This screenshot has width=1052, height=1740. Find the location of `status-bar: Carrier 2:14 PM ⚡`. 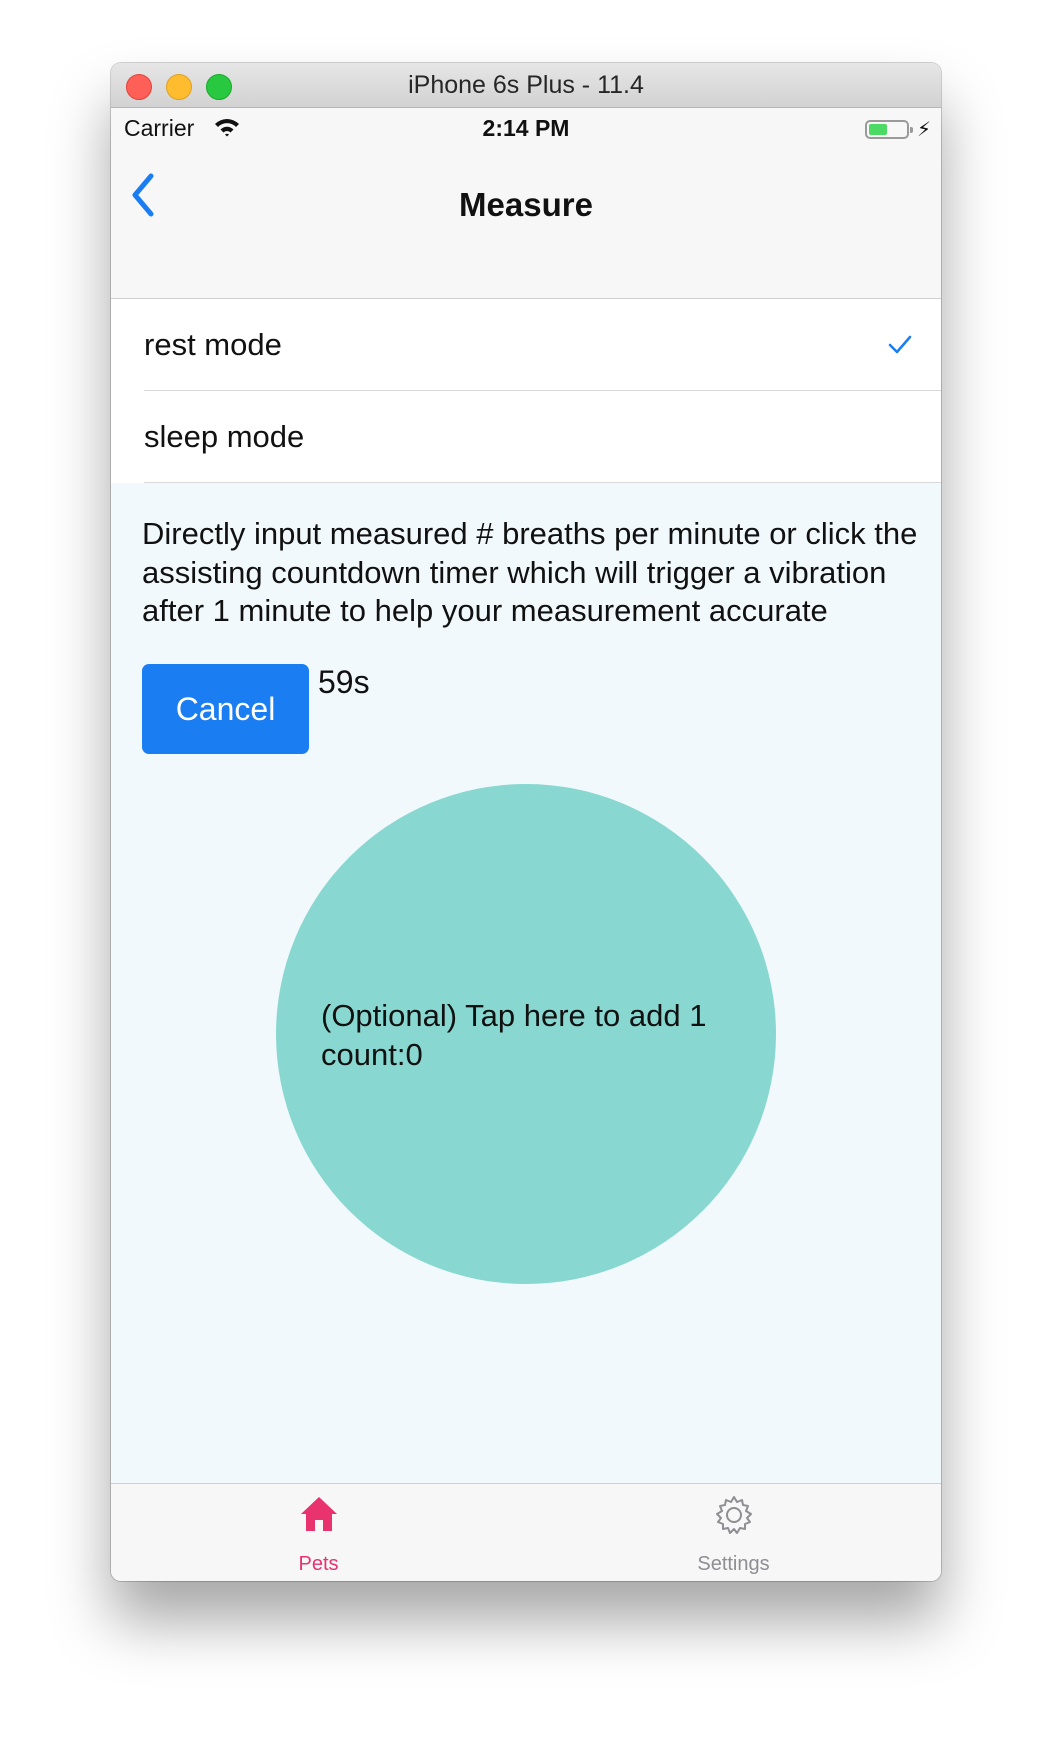

status-bar: Carrier 2:14 PM ⚡ is located at coordinates (526, 128).